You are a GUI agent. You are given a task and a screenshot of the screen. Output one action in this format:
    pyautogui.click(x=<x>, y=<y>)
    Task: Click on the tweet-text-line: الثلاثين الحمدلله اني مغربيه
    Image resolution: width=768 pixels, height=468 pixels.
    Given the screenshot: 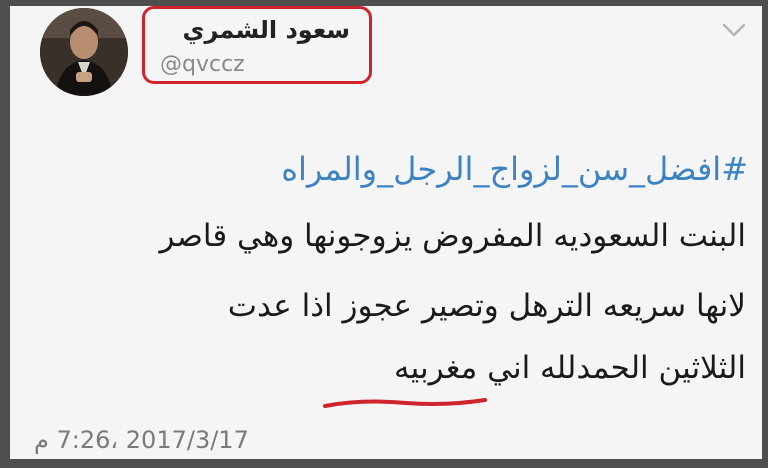 What is the action you would take?
    pyautogui.click(x=570, y=368)
    